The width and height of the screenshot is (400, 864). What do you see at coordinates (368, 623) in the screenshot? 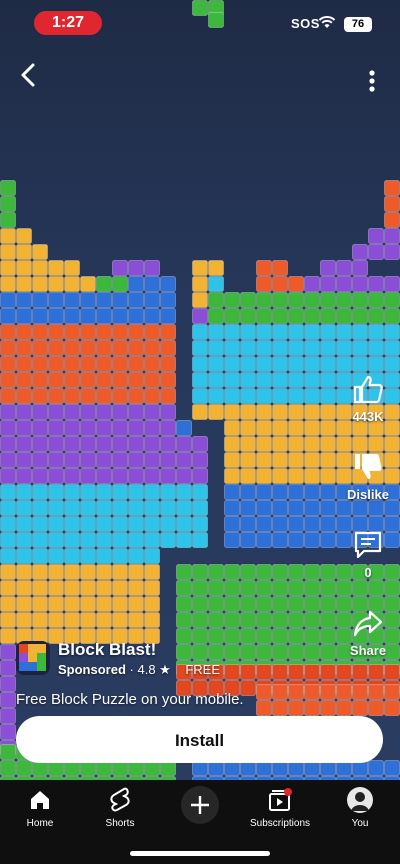
I see `share-arrow-icon` at bounding box center [368, 623].